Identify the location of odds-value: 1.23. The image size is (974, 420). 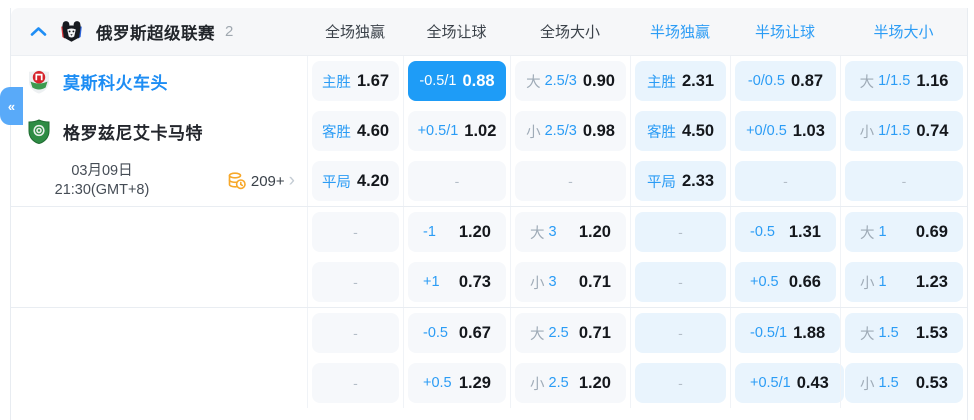
(931, 281).